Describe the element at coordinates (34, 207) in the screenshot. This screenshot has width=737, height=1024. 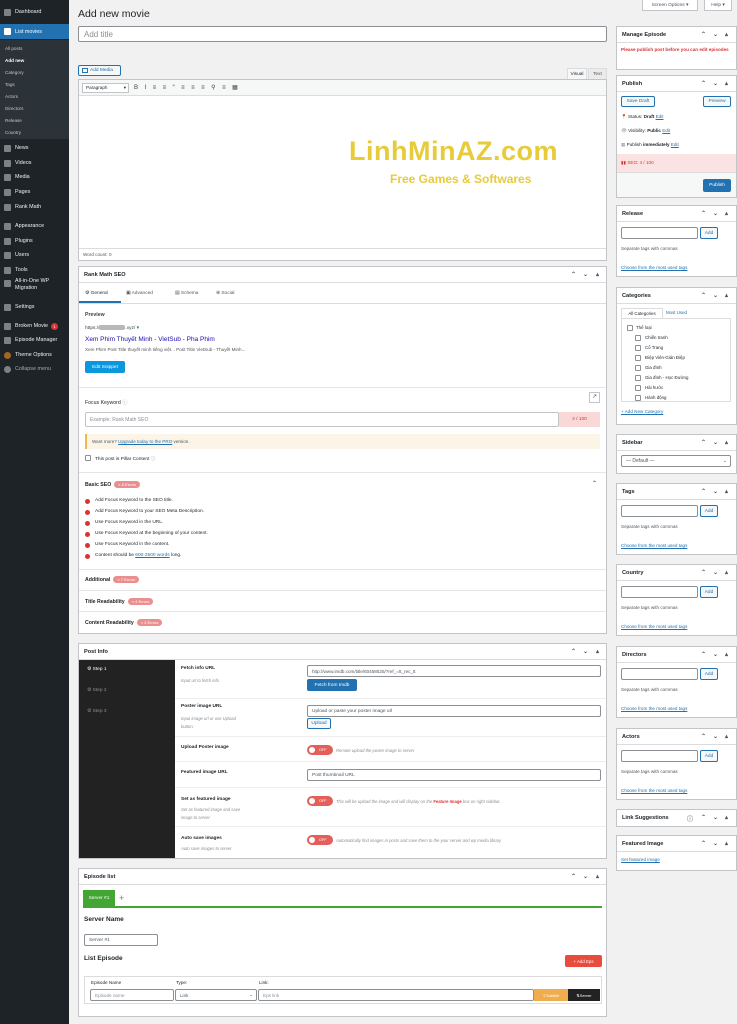
I see `menu-rank-math: Rank Math` at that location.